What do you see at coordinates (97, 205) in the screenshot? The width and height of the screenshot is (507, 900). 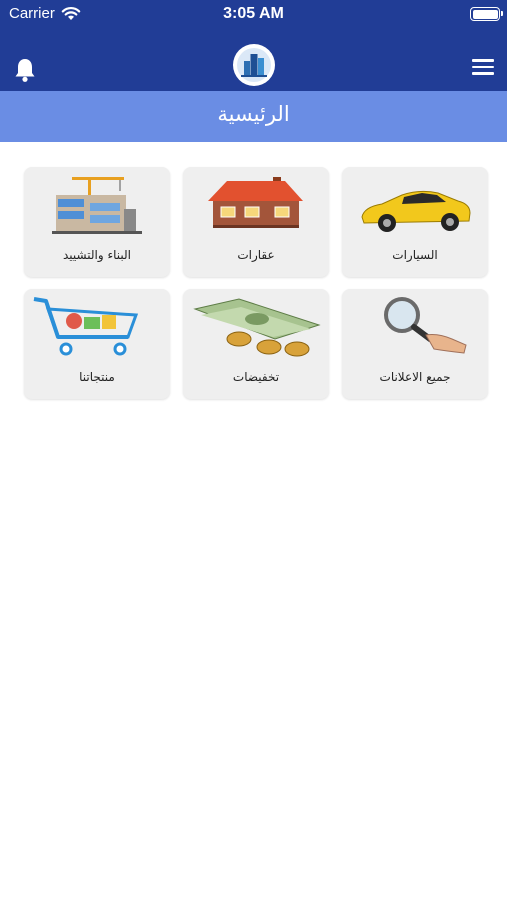 I see `construction-icon` at bounding box center [97, 205].